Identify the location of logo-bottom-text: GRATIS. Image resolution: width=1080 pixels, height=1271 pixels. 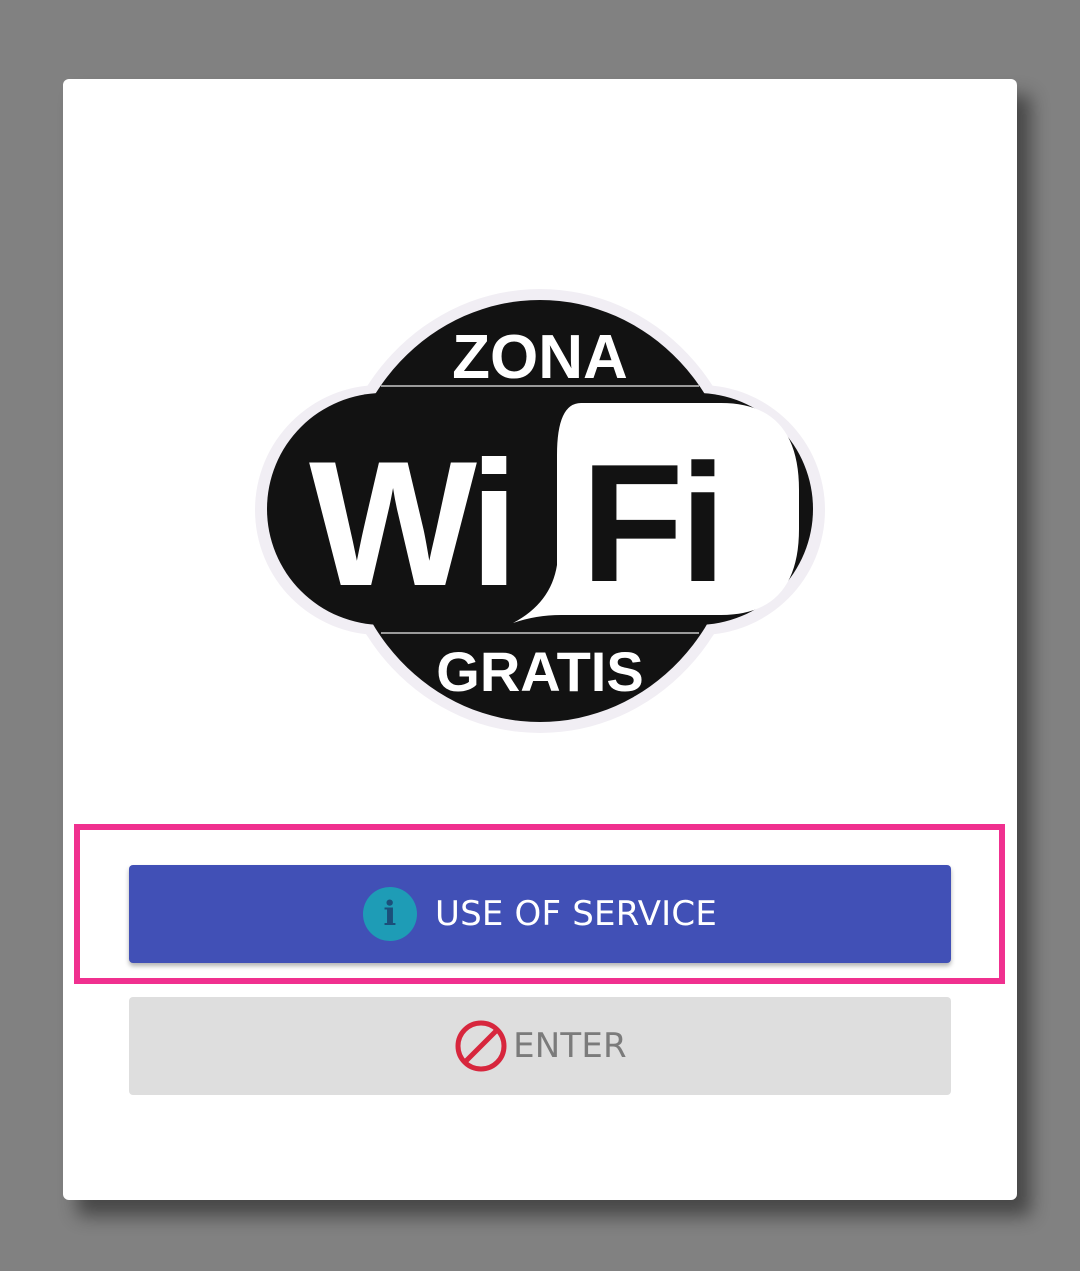
(539, 671).